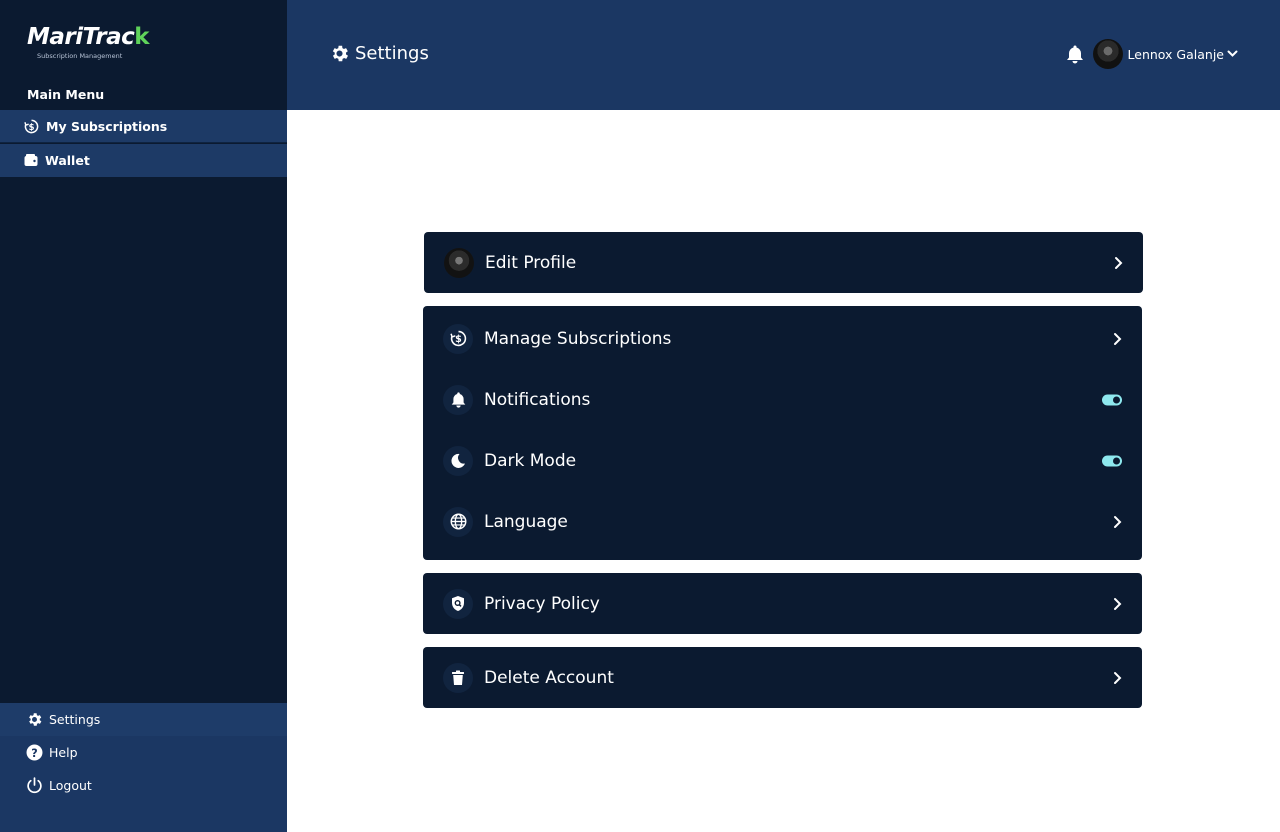  I want to click on dark-mode-row: Dark Mode, so click(782, 460).